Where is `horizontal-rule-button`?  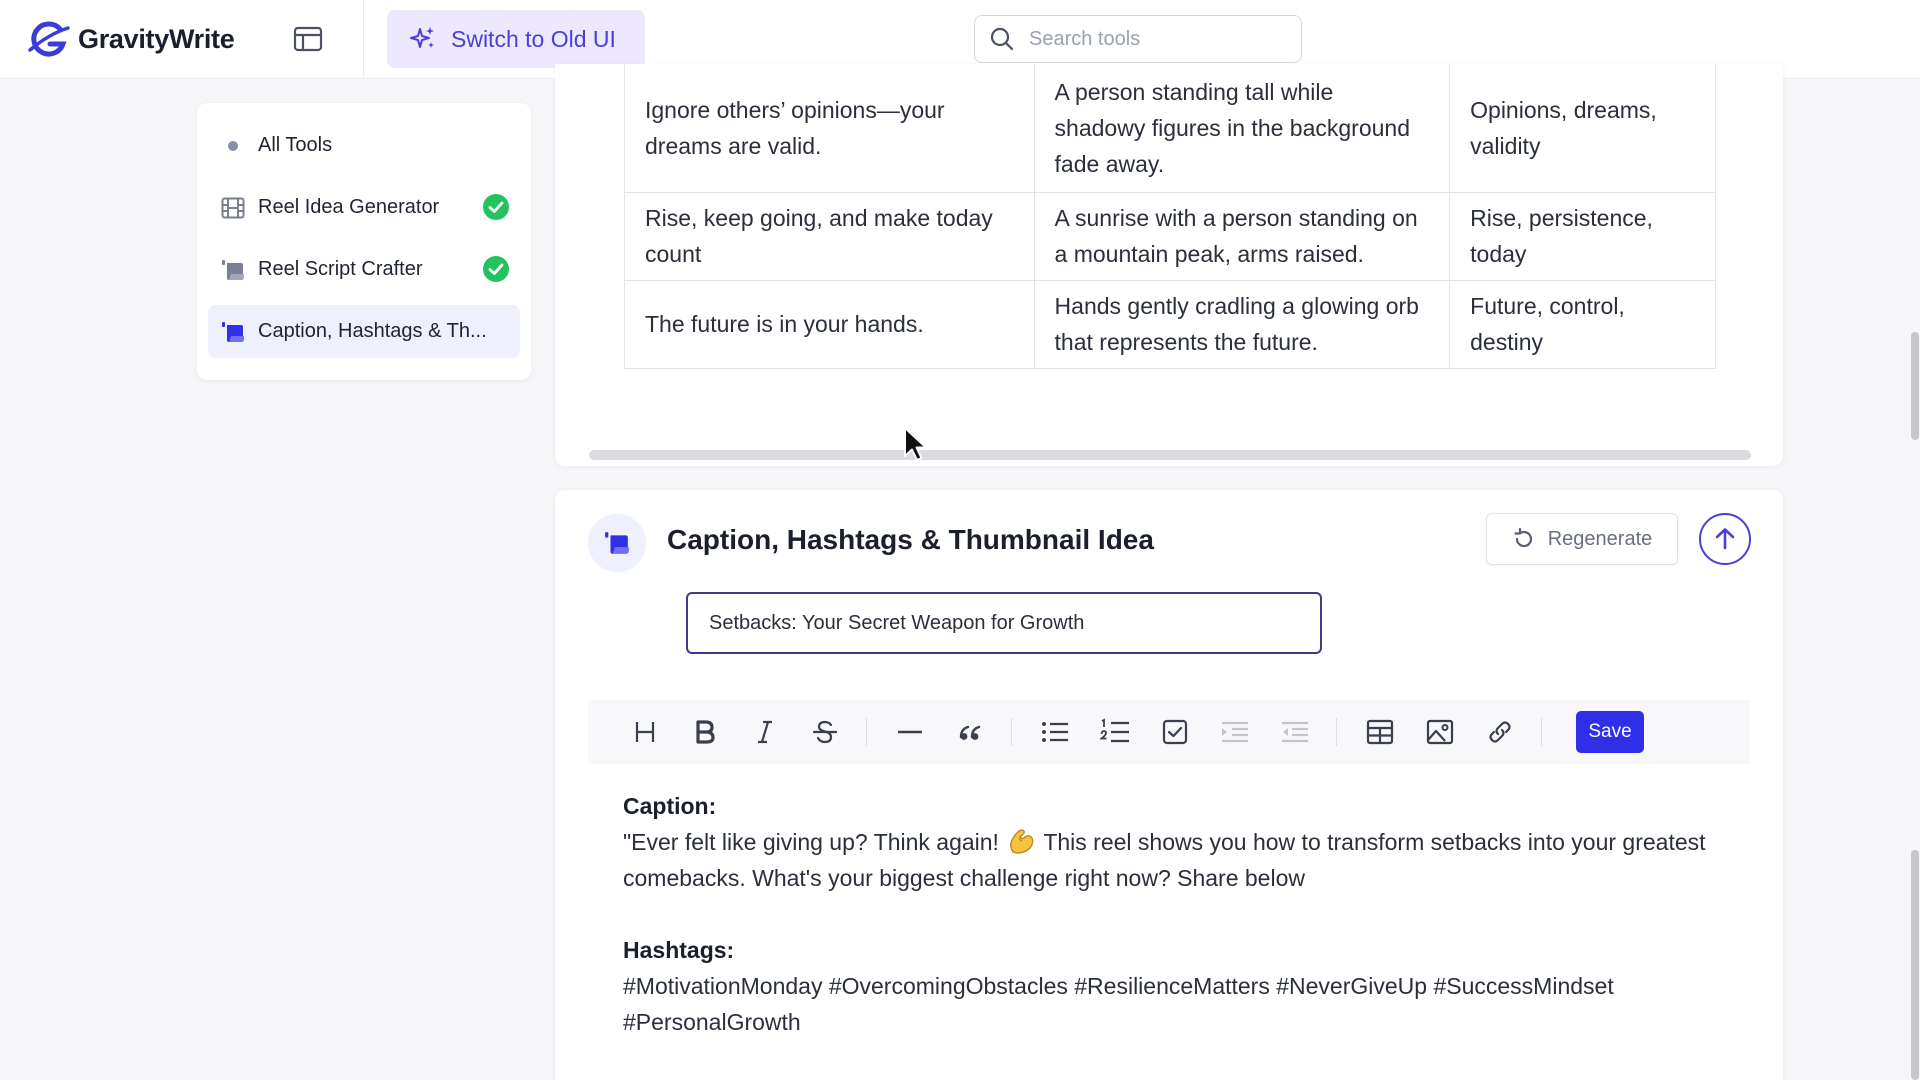 horizontal-rule-button is located at coordinates (910, 732).